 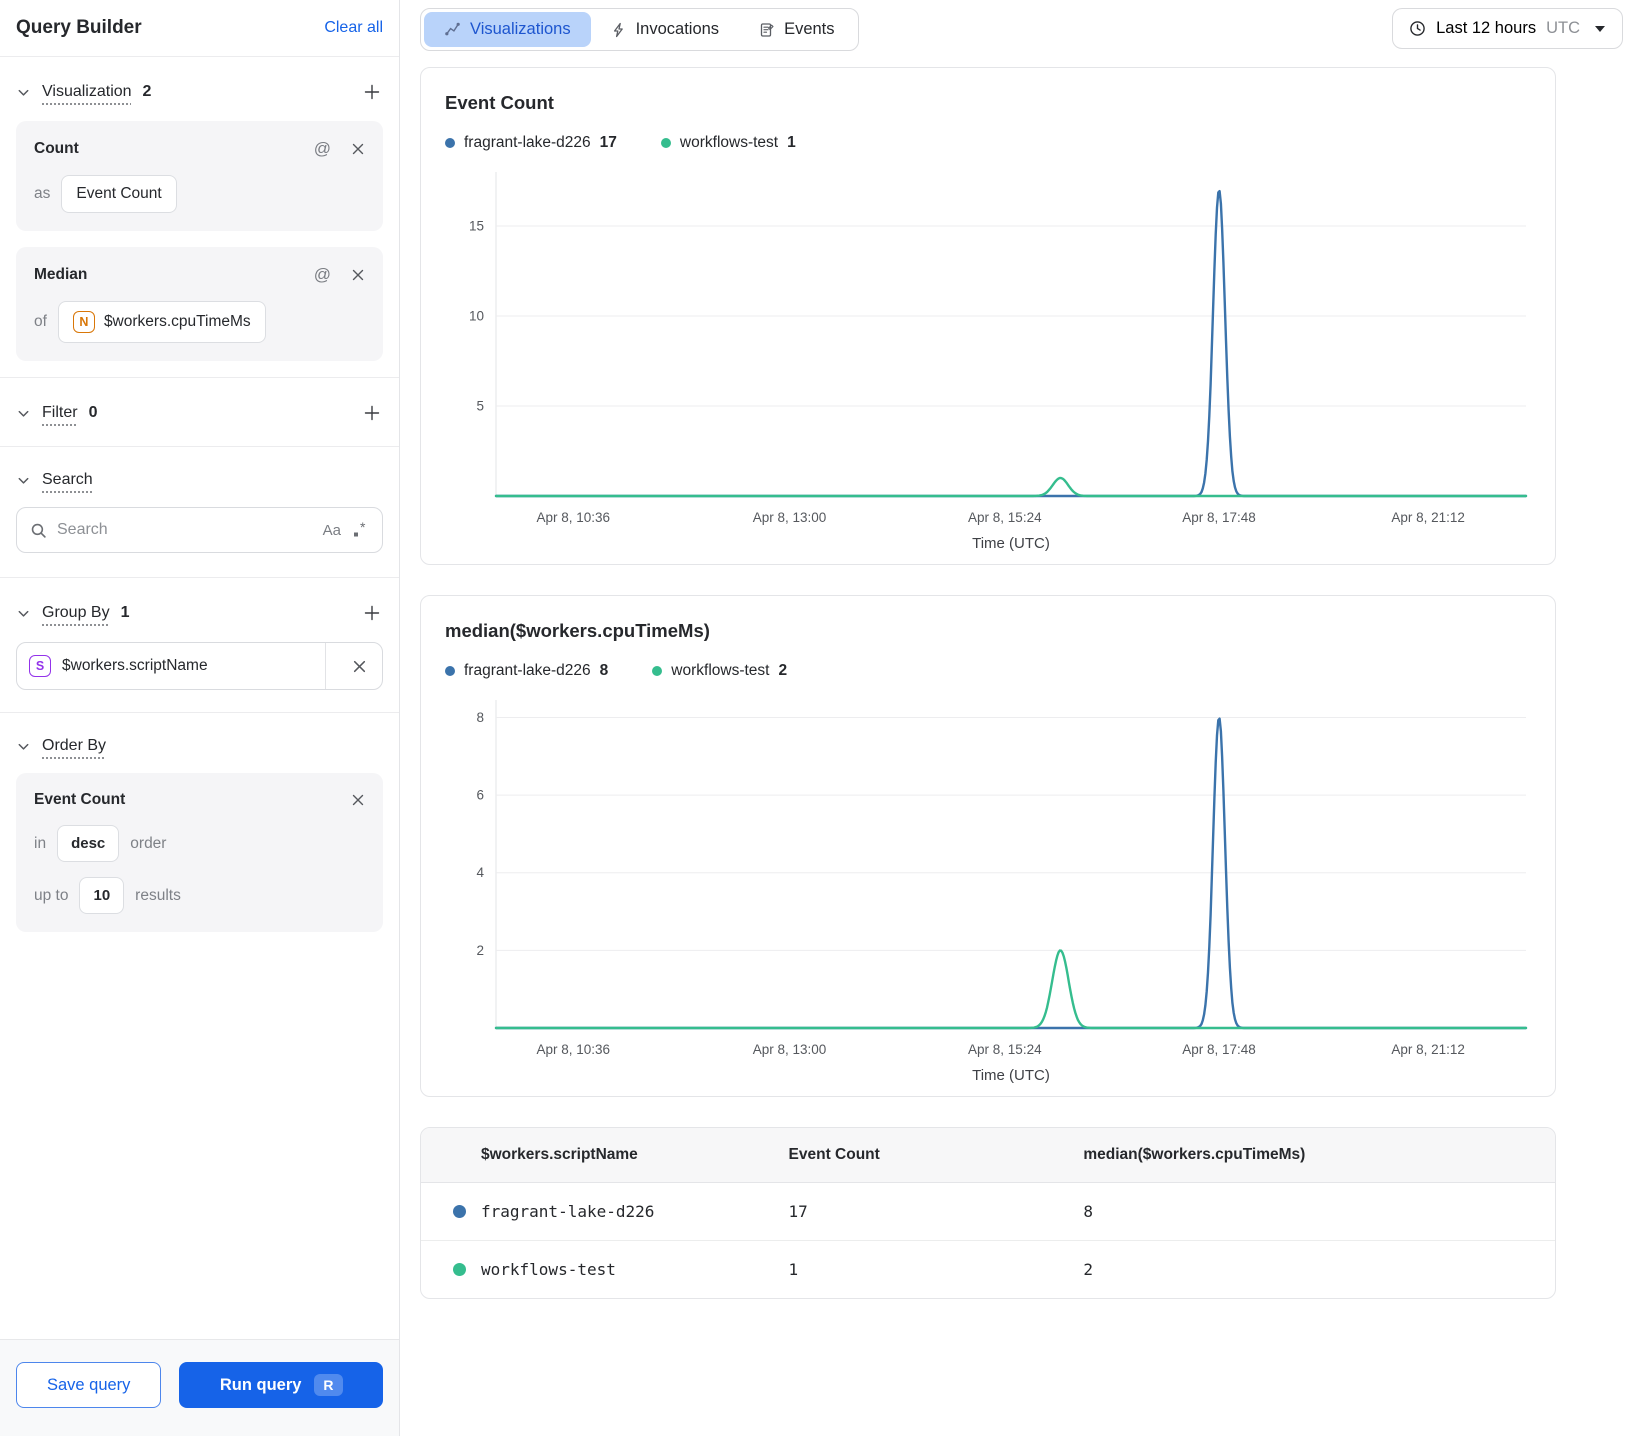 What do you see at coordinates (325, 666) in the screenshot?
I see `divider` at bounding box center [325, 666].